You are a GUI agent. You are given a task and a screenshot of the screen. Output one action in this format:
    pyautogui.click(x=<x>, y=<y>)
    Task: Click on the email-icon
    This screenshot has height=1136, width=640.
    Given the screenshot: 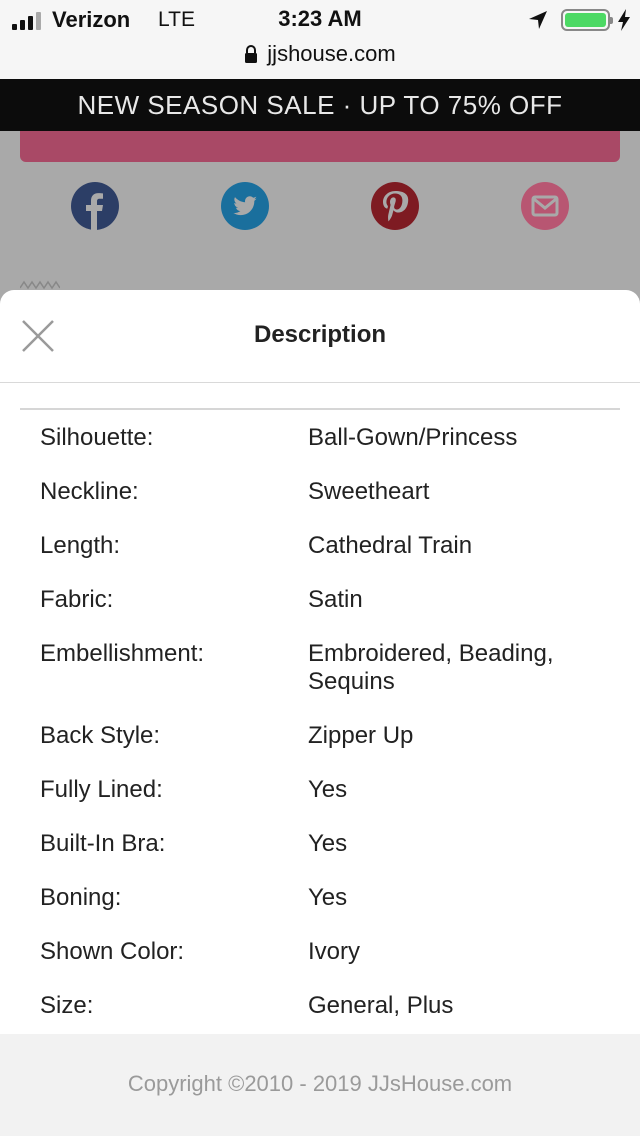 What is the action you would take?
    pyautogui.click(x=545, y=206)
    